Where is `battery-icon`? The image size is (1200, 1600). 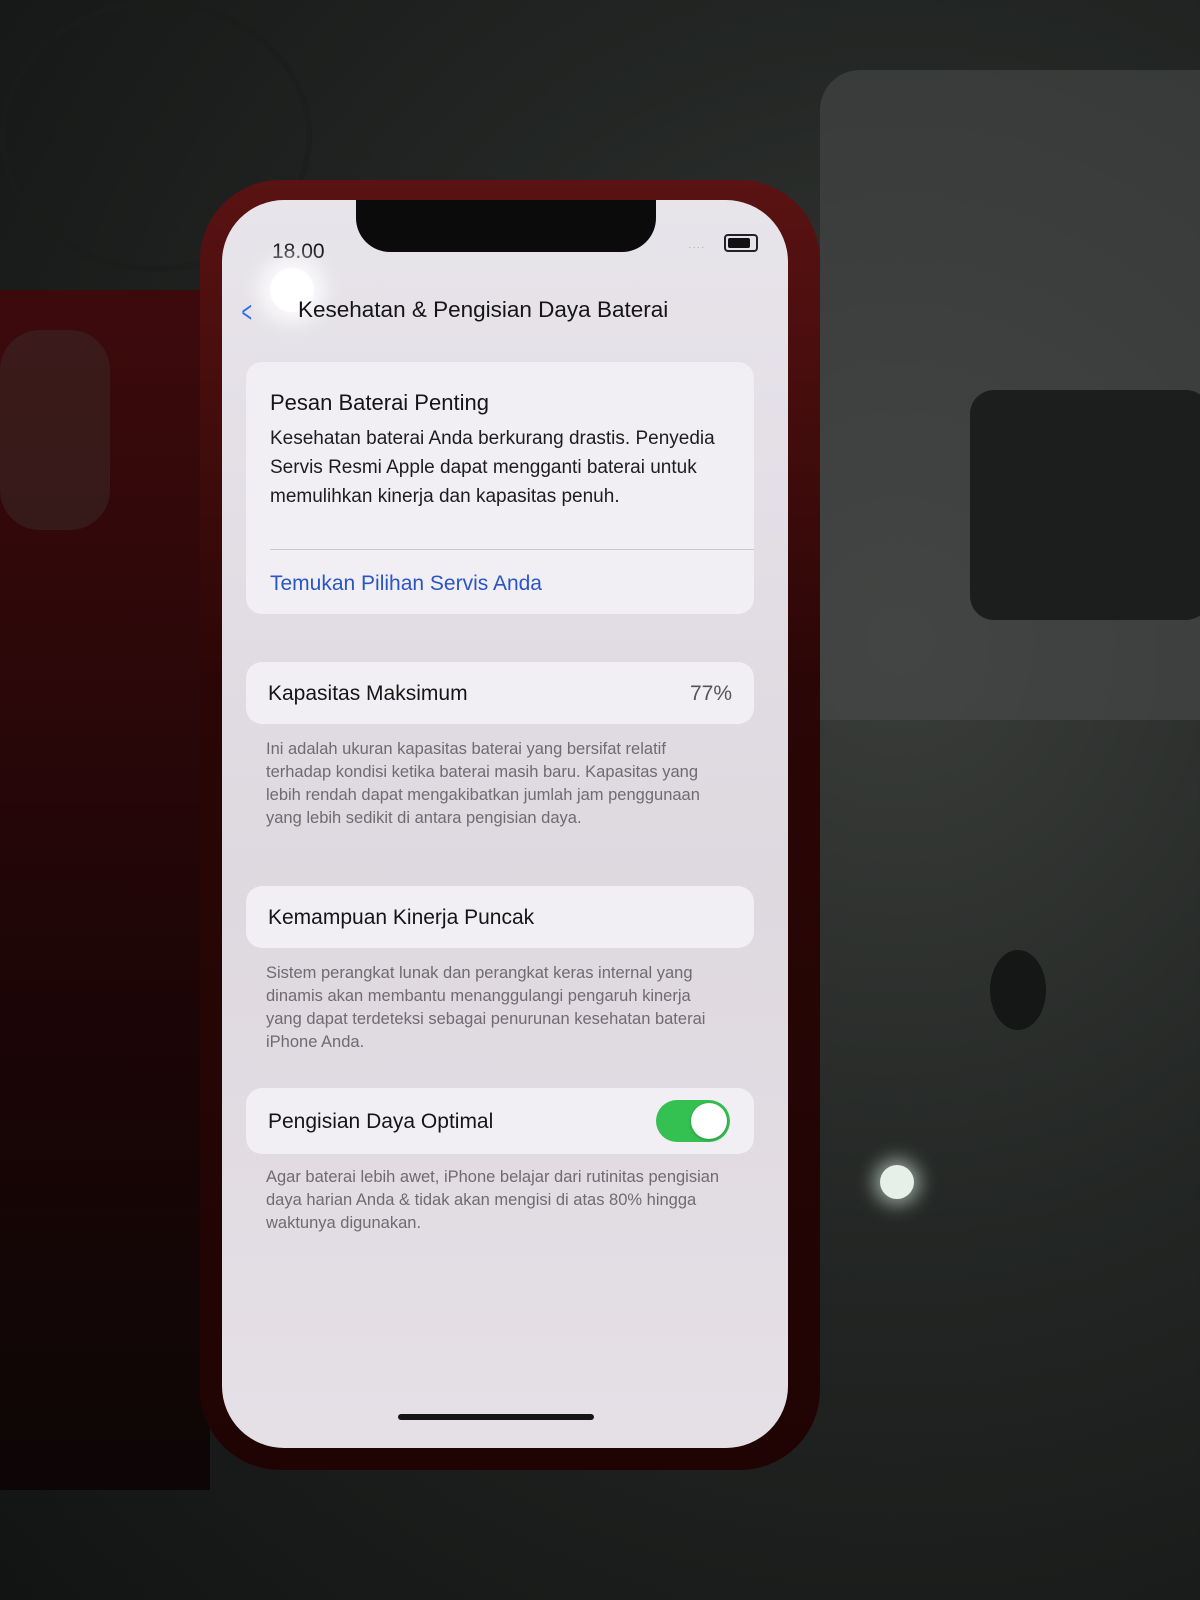 battery-icon is located at coordinates (741, 243).